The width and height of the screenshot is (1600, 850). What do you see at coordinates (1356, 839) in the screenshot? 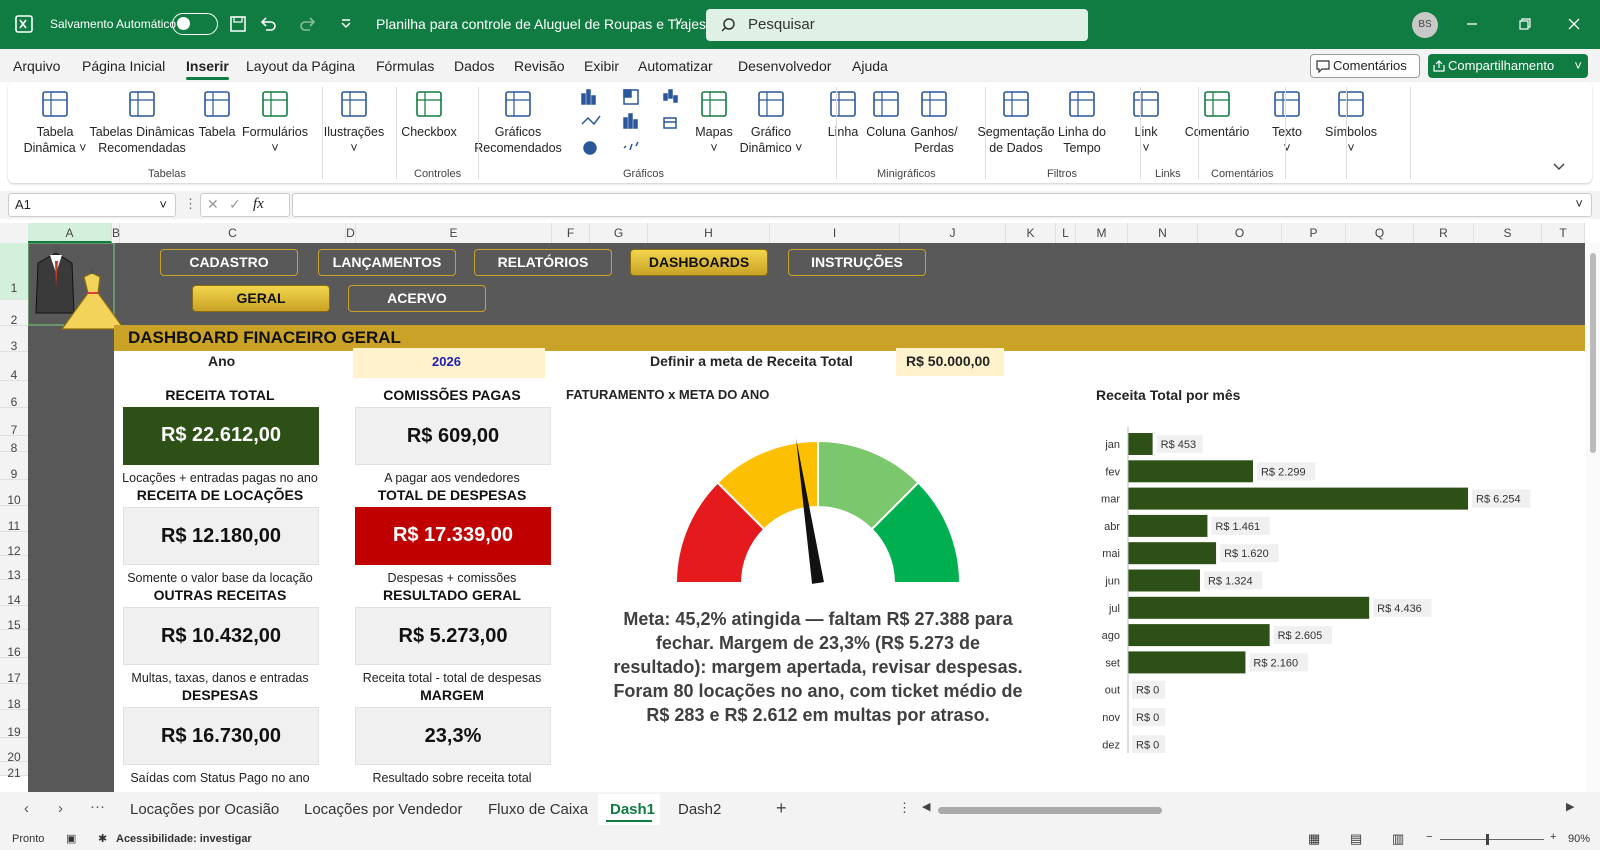
I see `page-layout-view-icon: ▤` at bounding box center [1356, 839].